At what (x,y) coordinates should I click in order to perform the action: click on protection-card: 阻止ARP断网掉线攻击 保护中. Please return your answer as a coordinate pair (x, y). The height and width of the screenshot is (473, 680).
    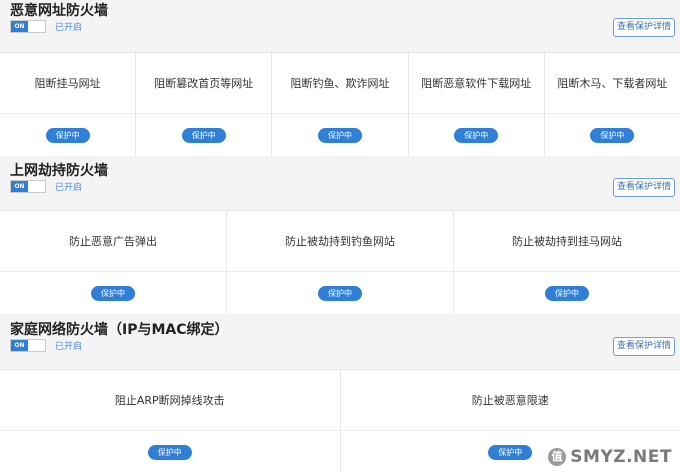
    Looking at the image, I should click on (170, 421).